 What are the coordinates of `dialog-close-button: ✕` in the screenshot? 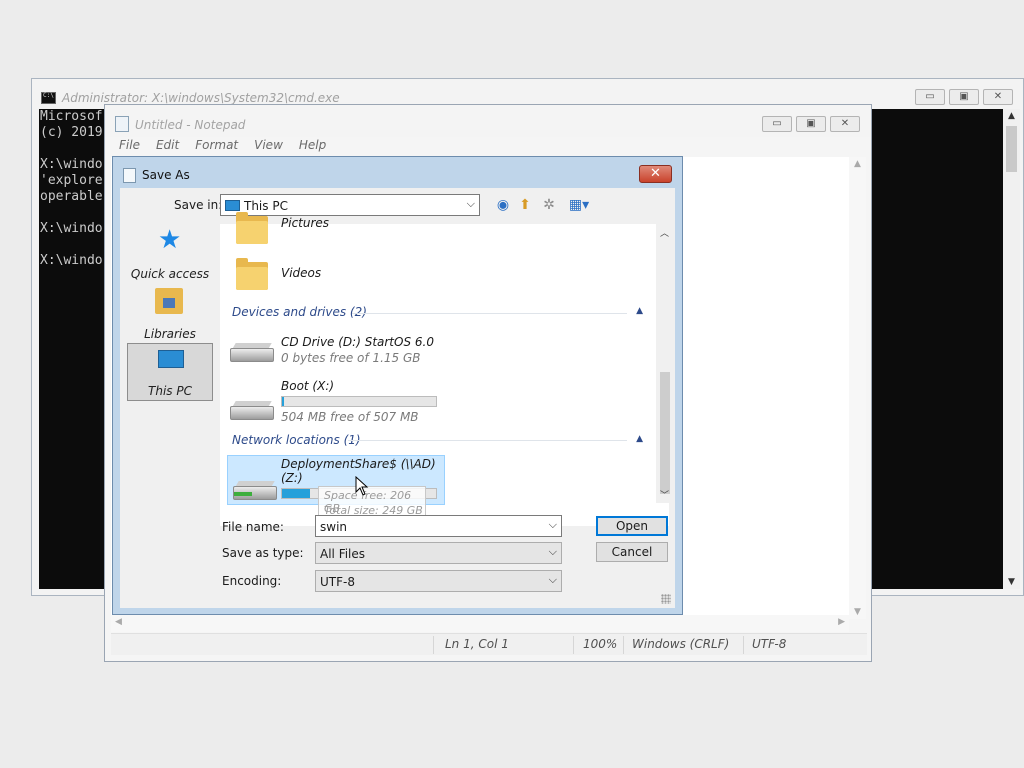 It's located at (655, 174).